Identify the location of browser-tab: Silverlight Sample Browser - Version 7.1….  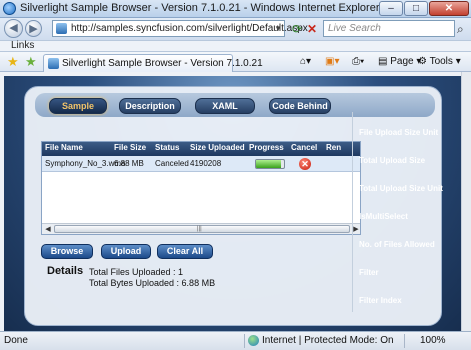
(153, 63).